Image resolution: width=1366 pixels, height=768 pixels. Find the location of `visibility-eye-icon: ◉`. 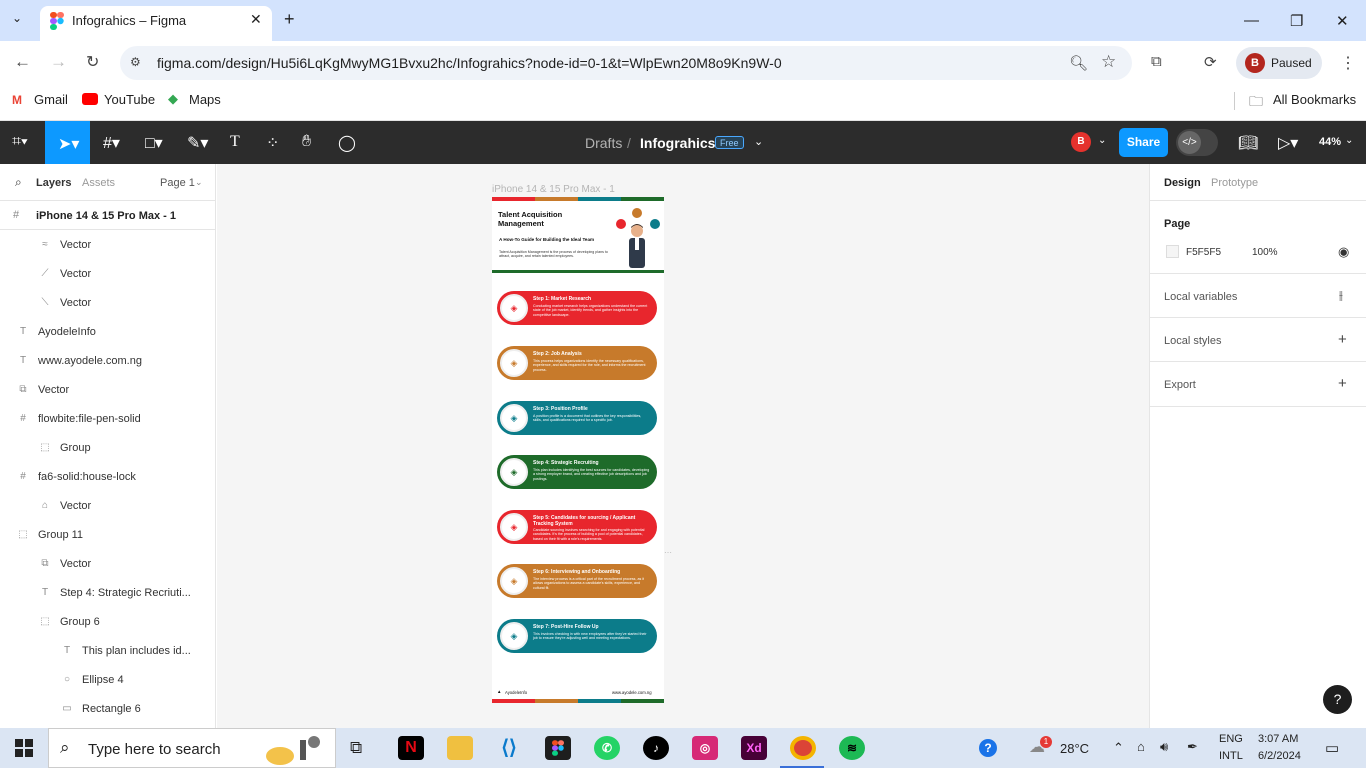

visibility-eye-icon: ◉ is located at coordinates (1343, 252).